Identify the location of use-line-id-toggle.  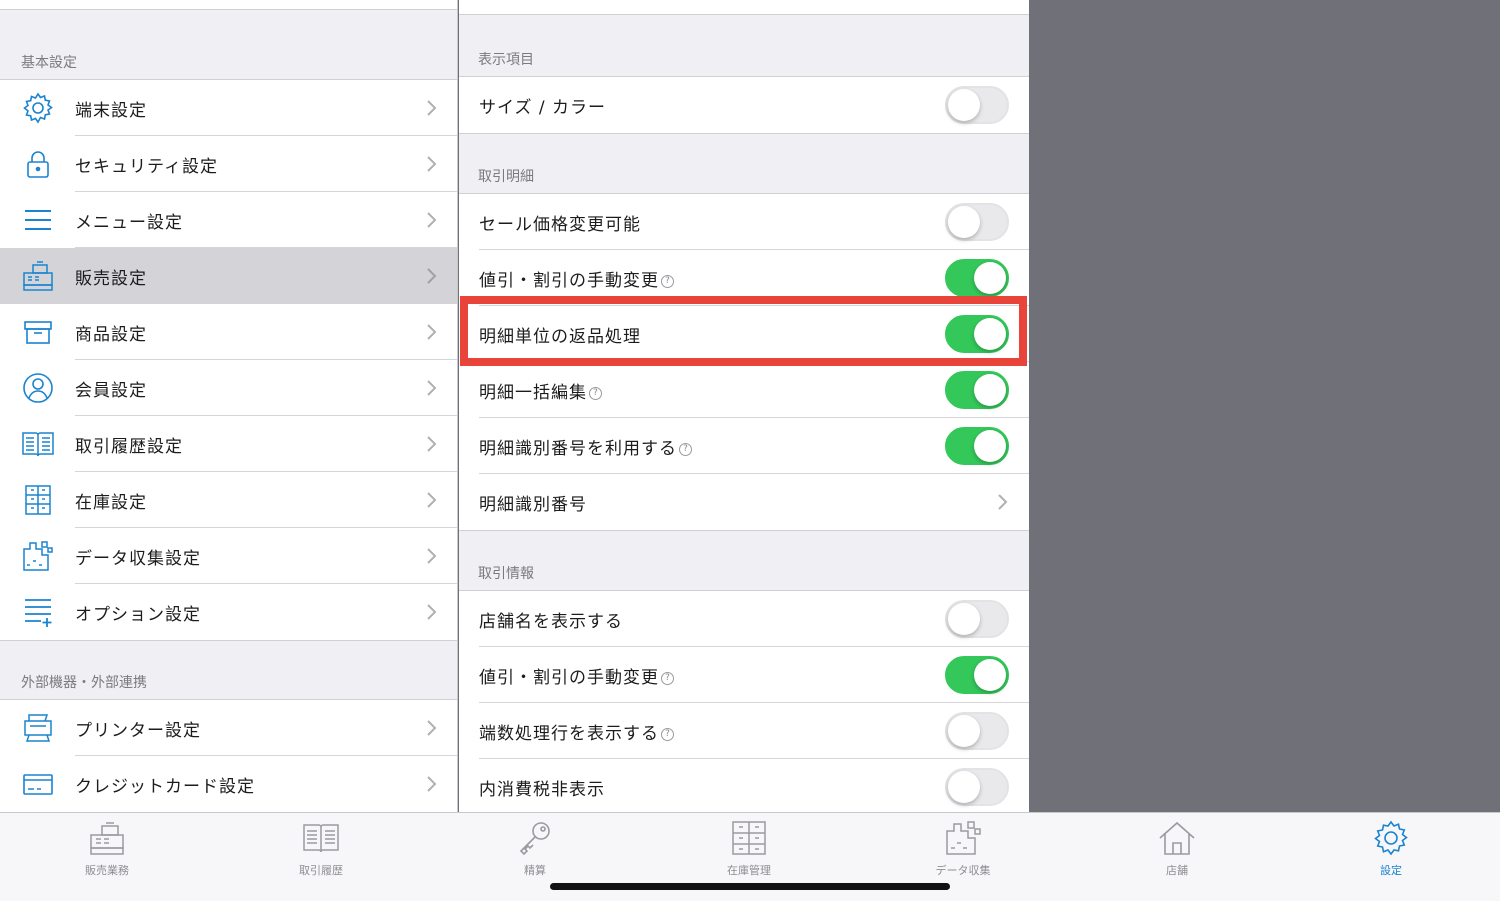
(977, 446).